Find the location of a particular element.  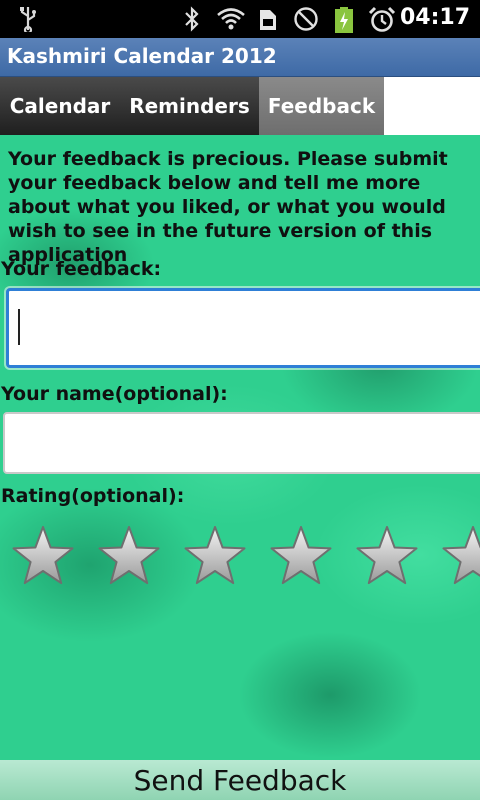

alarm-icon is located at coordinates (382, 19).